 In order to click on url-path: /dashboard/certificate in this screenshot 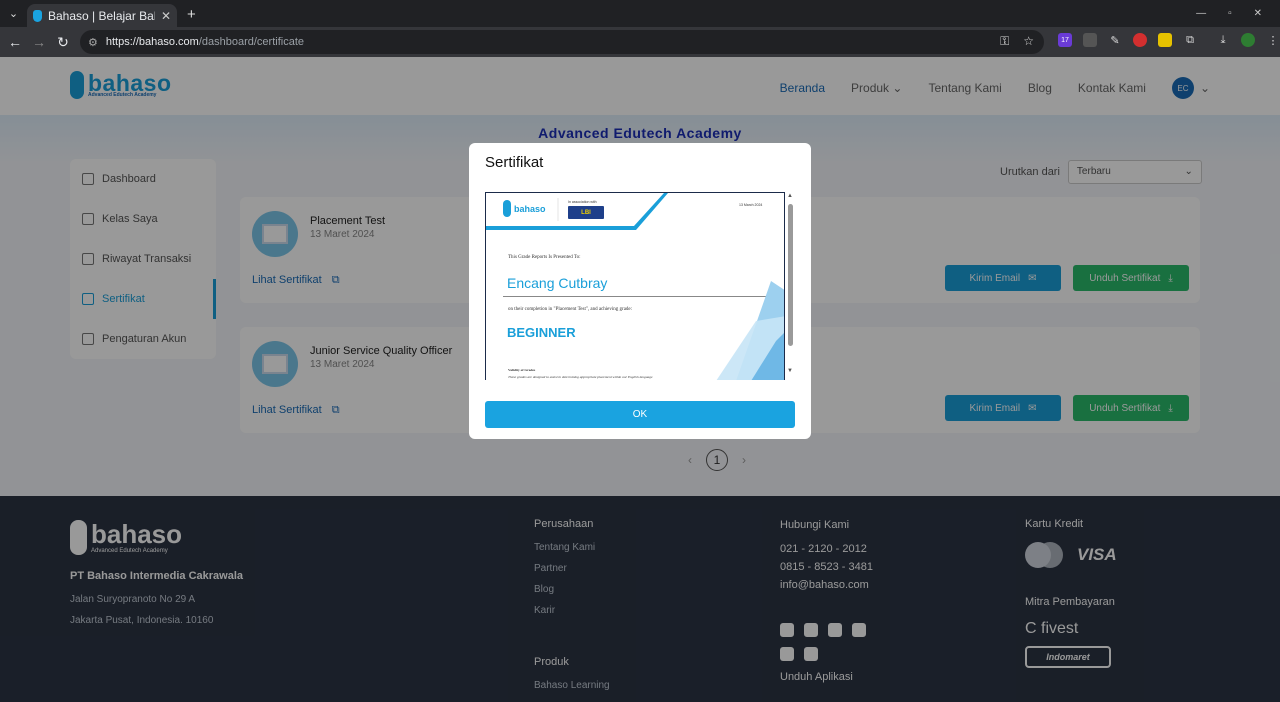, I will do `click(251, 42)`.